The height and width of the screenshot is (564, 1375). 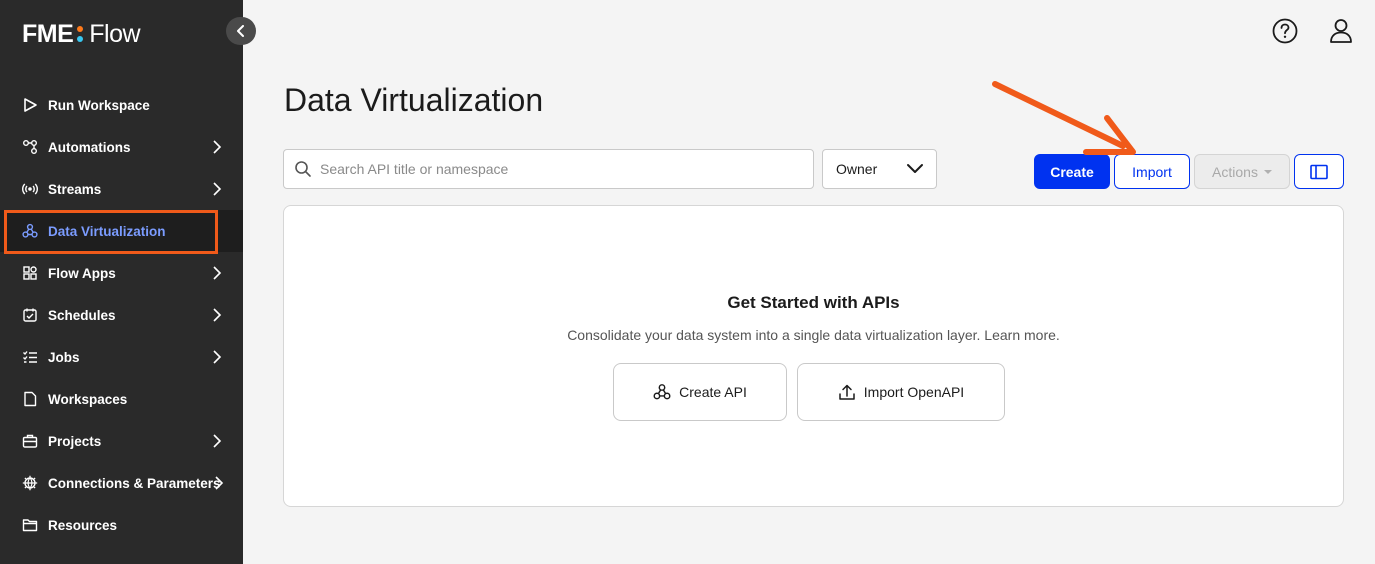 I want to click on user-icon, so click(x=1341, y=31).